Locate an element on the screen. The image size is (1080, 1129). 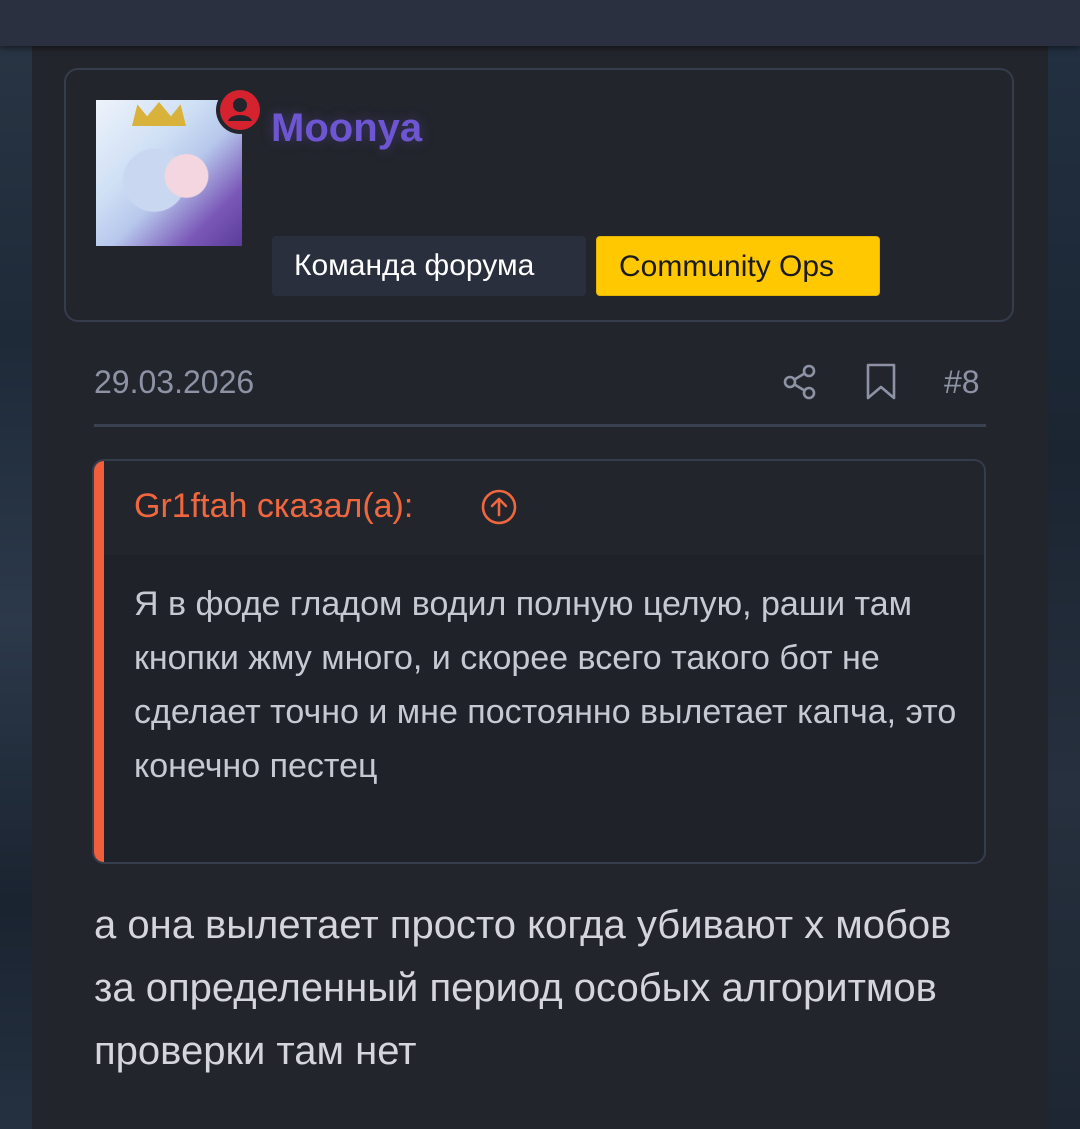
quote-author-link: Gr1ftah сказал(а): is located at coordinates (273, 506).